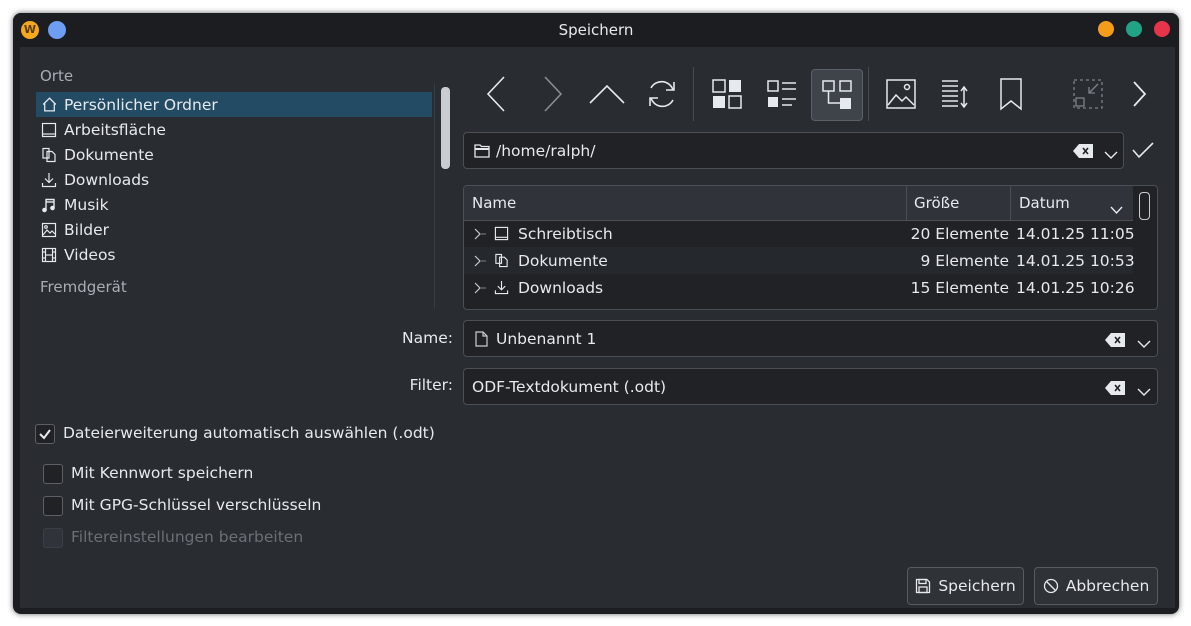  What do you see at coordinates (234, 229) in the screenshot?
I see `place-pictures: Bilder` at bounding box center [234, 229].